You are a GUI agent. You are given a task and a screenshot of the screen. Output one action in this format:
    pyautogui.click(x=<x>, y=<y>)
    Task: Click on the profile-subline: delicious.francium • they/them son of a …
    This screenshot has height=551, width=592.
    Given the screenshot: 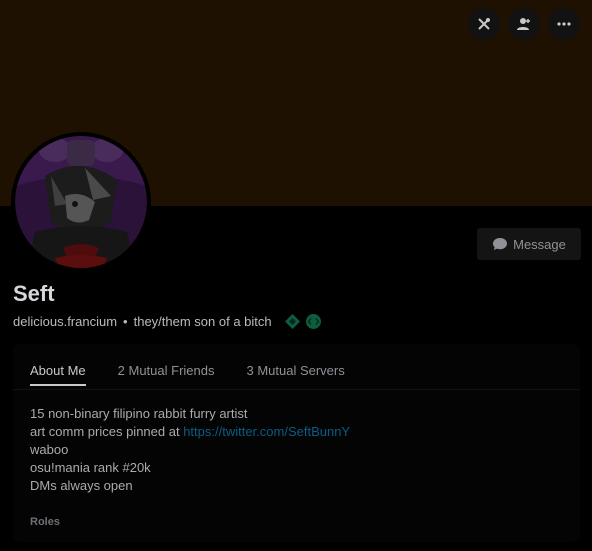 What is the action you would take?
    pyautogui.click(x=167, y=321)
    